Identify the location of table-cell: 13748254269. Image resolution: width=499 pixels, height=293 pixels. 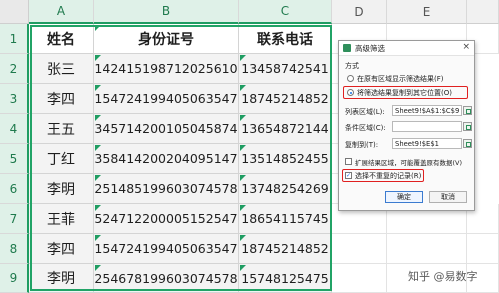
(285, 189).